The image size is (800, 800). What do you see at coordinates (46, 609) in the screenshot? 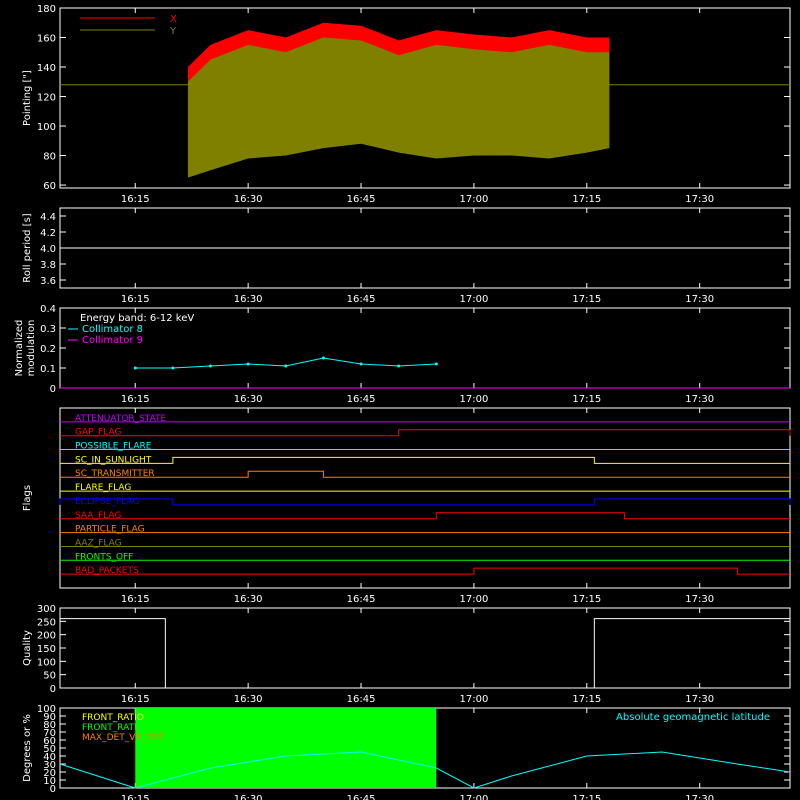
I see `y-tick-label: 300` at bounding box center [46, 609].